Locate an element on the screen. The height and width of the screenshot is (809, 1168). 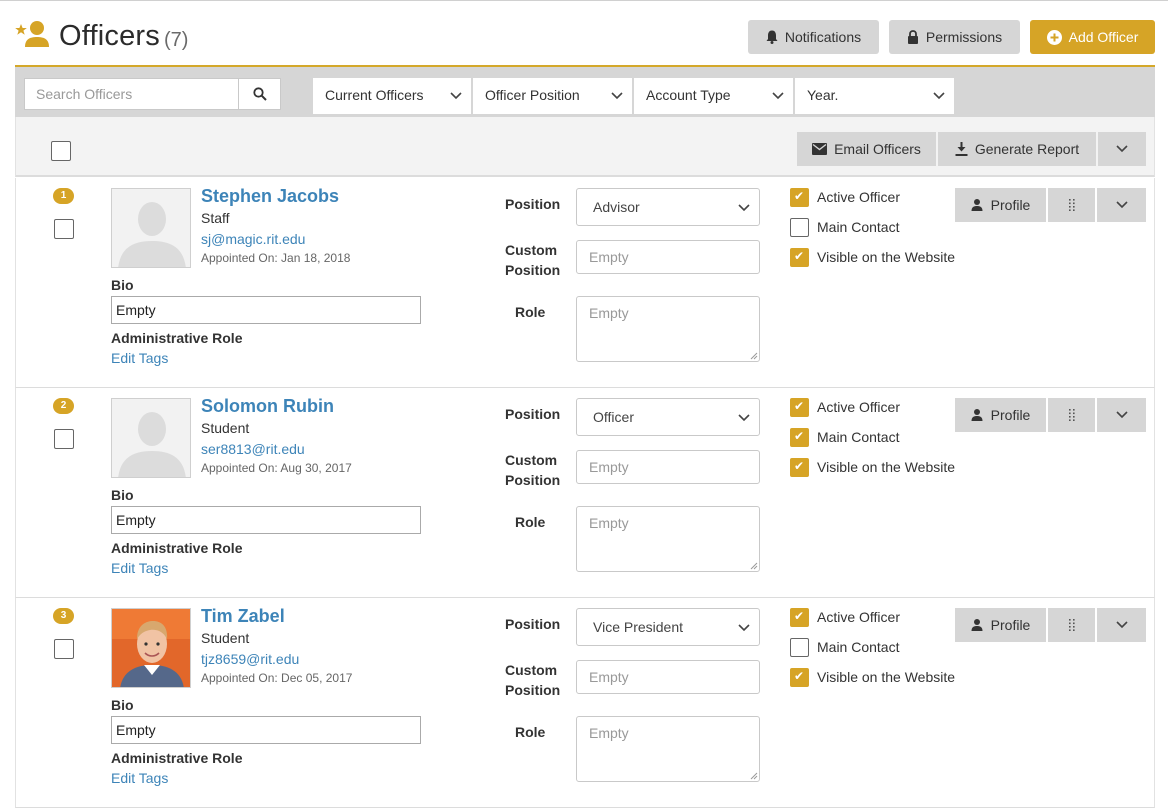
select-all-checkbox is located at coordinates (61, 151).